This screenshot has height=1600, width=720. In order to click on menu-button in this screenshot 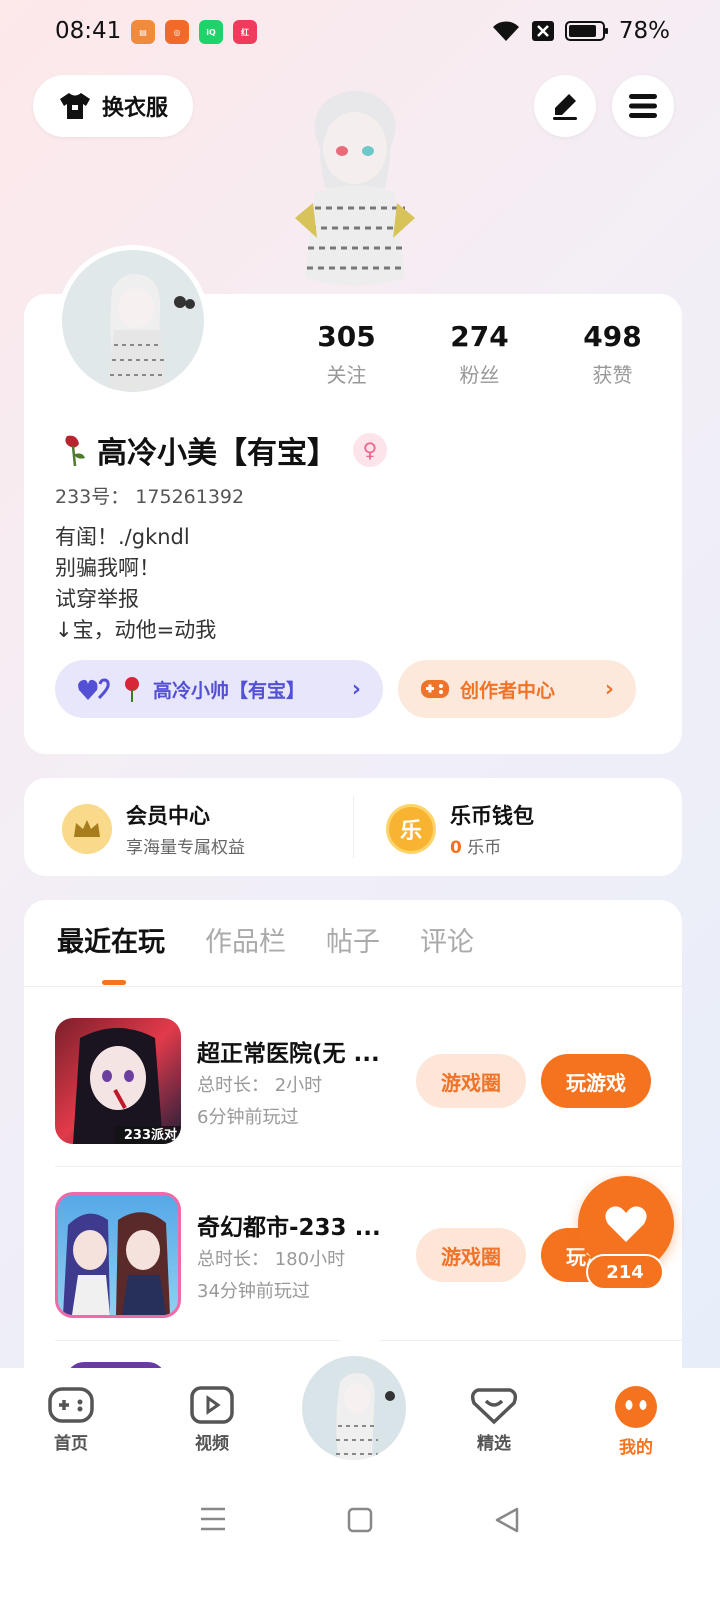, I will do `click(643, 106)`.